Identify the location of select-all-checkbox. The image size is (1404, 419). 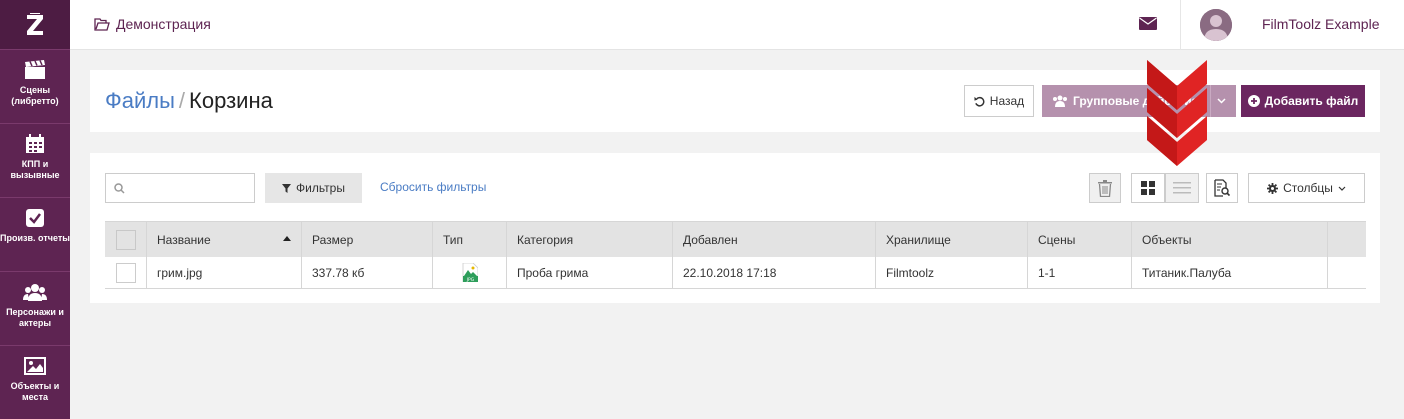
(125, 239).